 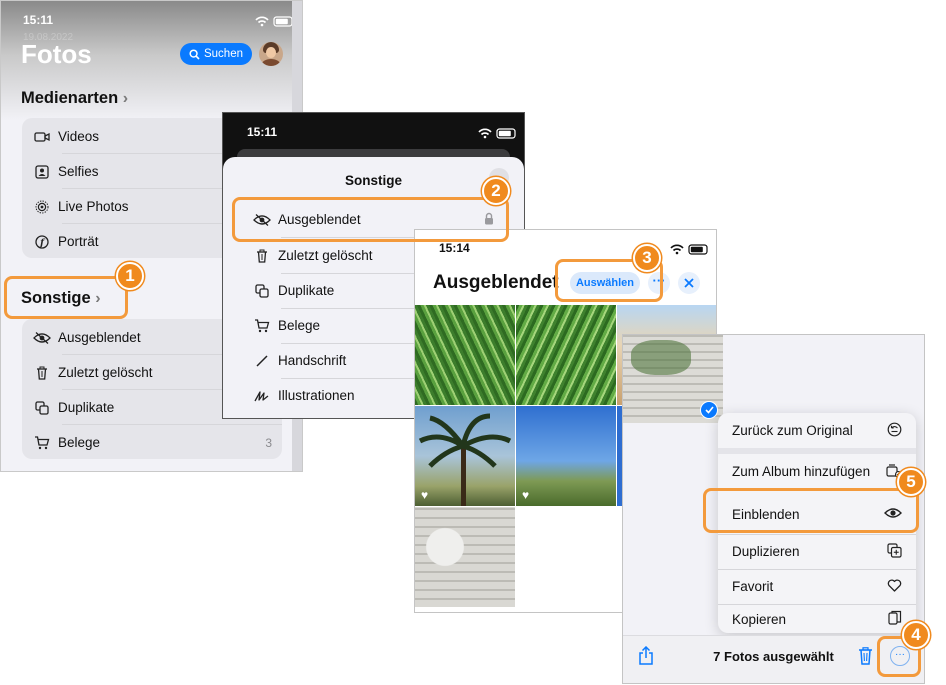 I want to click on menu-item-favorite: Favorit, so click(x=817, y=586).